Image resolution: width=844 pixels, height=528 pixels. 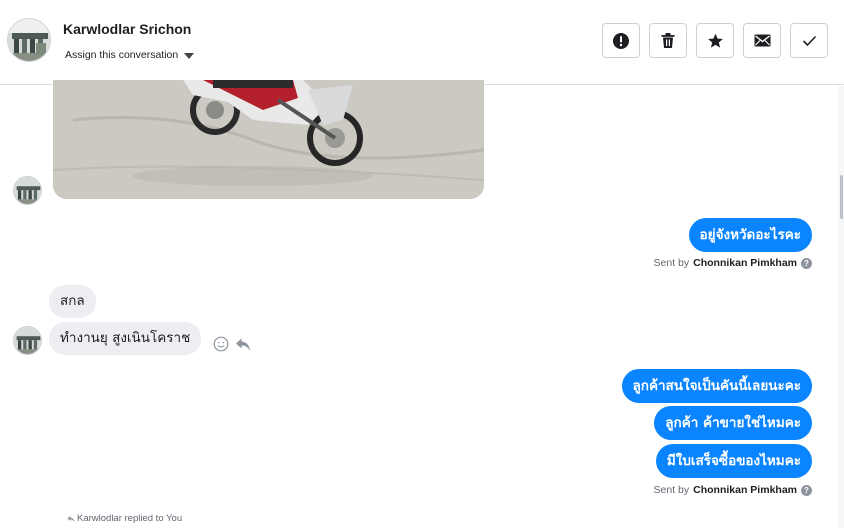 What do you see at coordinates (71, 518) in the screenshot?
I see `reply-arrow-icon` at bounding box center [71, 518].